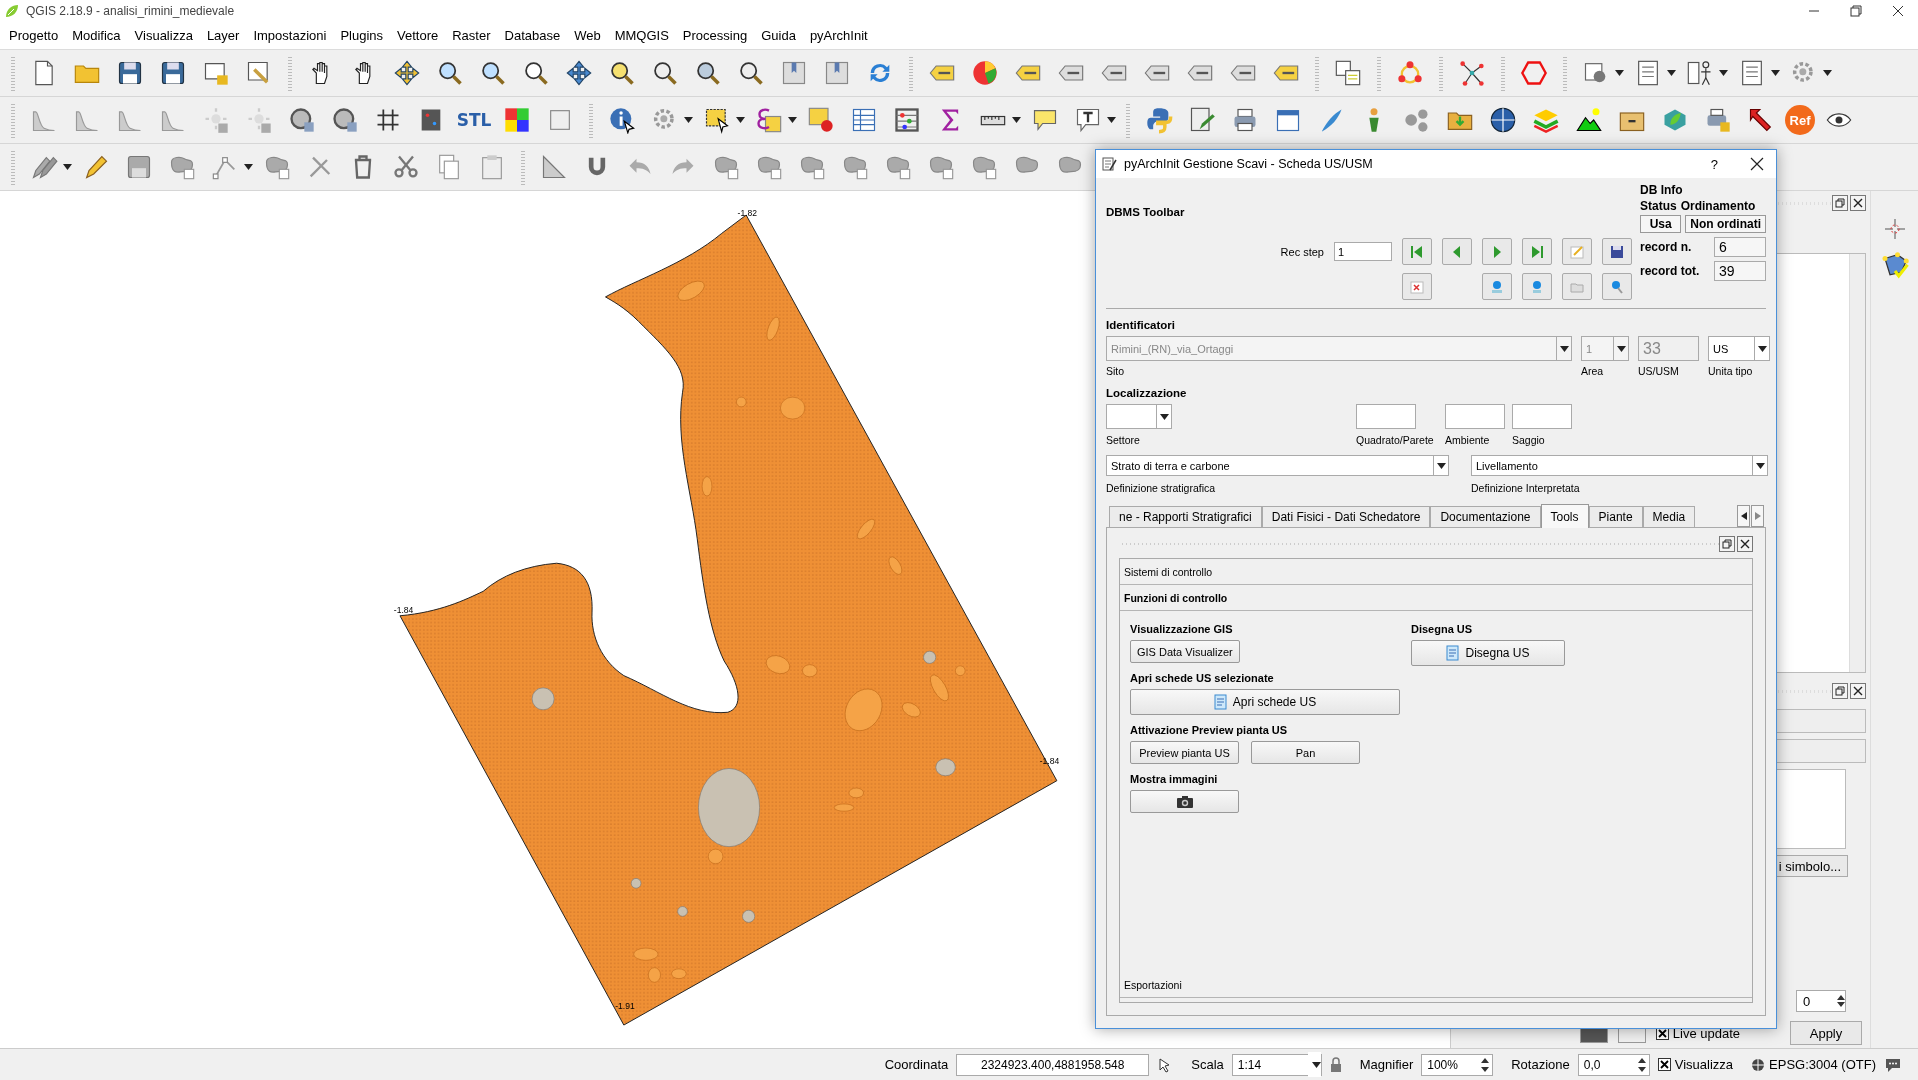 This screenshot has width=1918, height=1080. What do you see at coordinates (532, 35) in the screenshot?
I see `menu-item: Database` at bounding box center [532, 35].